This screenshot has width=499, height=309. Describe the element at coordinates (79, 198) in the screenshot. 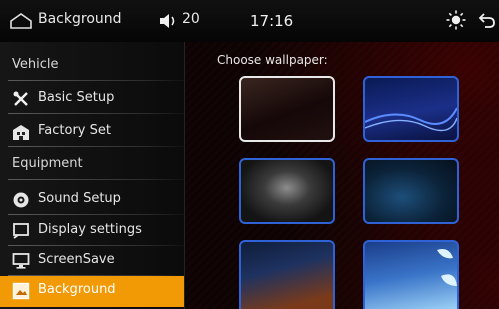

I see `sidebar-item-label: Sound Setup` at that location.